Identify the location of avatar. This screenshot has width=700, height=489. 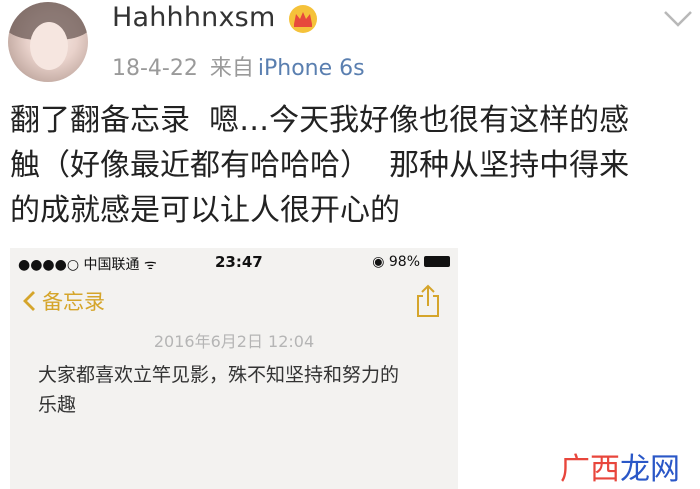
(48, 42).